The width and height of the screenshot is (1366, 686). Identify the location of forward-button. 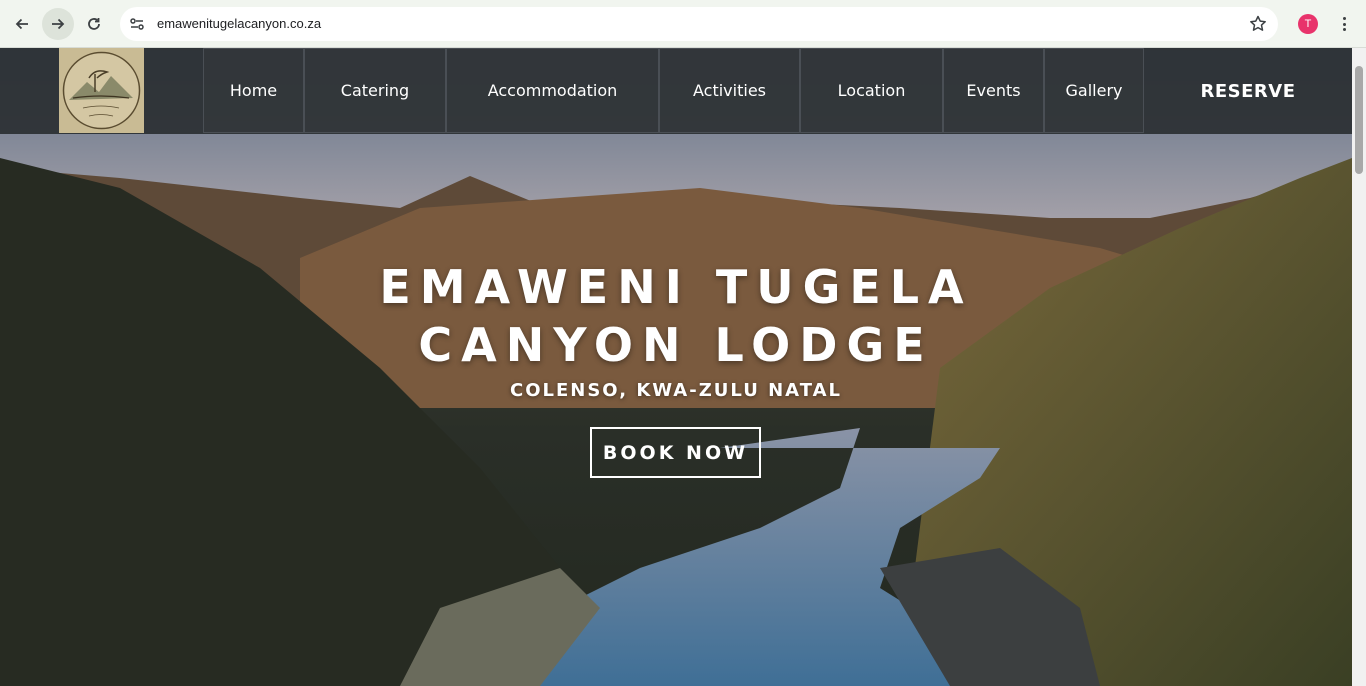
(58, 24).